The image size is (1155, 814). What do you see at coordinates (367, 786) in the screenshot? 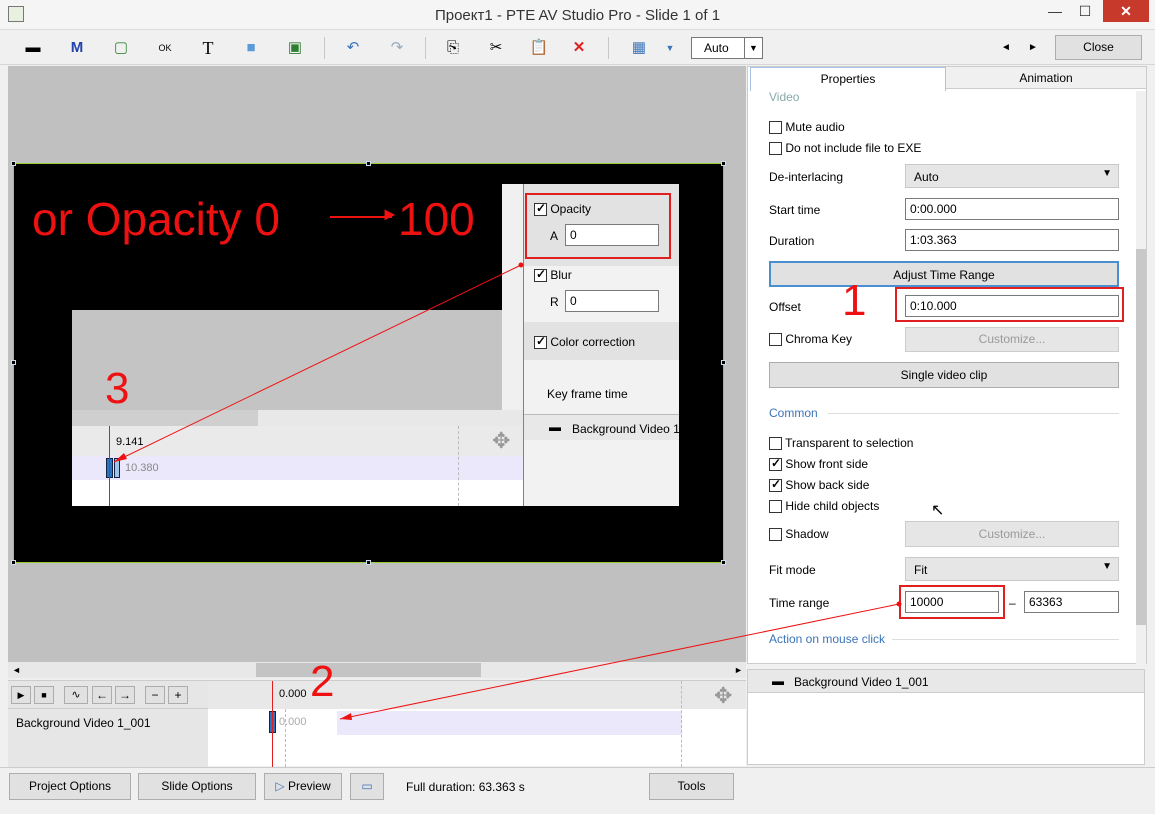
I see `publish-icon-button: ▭` at bounding box center [367, 786].